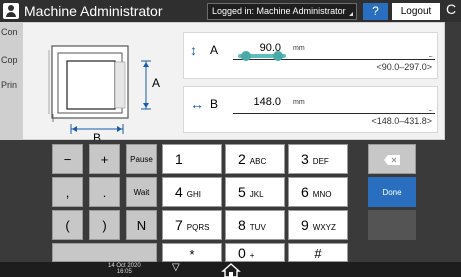 The image size is (461, 277). Describe the element at coordinates (305, 225) in the screenshot. I see `digit-label: 9` at that location.